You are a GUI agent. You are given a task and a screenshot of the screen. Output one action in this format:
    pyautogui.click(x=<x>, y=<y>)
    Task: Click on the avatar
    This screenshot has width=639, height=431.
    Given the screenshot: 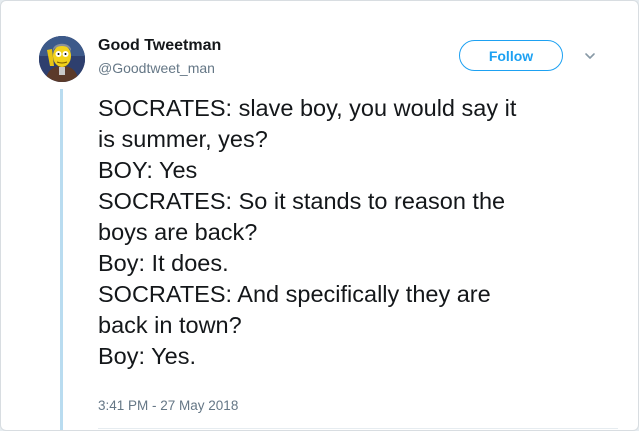 What is the action you would take?
    pyautogui.click(x=62, y=59)
    